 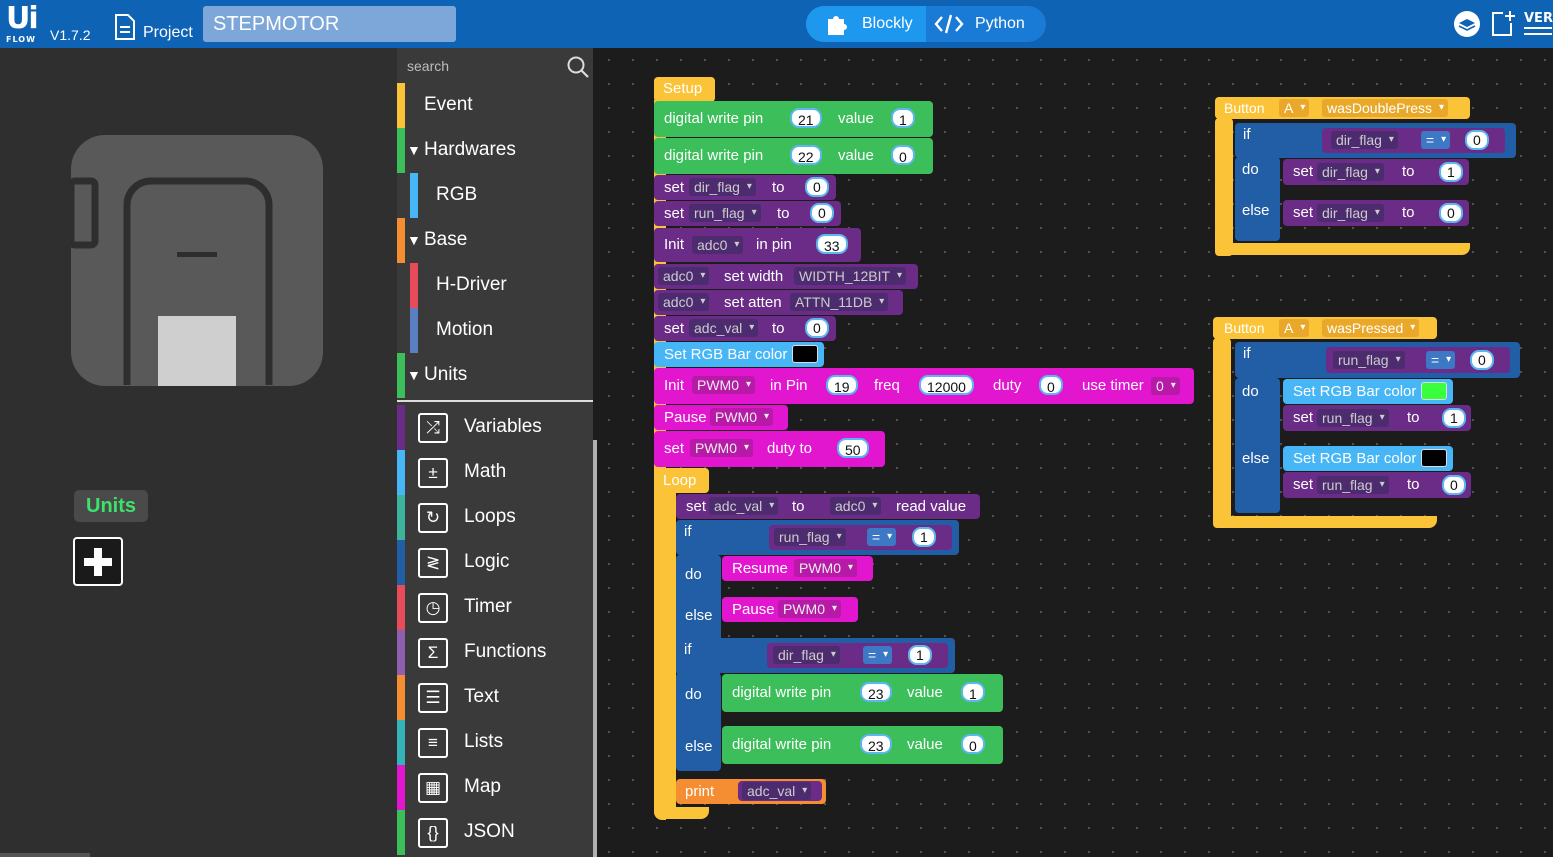 What do you see at coordinates (495, 697) in the screenshot?
I see `toolbox-category-text: ☰ Text` at bounding box center [495, 697].